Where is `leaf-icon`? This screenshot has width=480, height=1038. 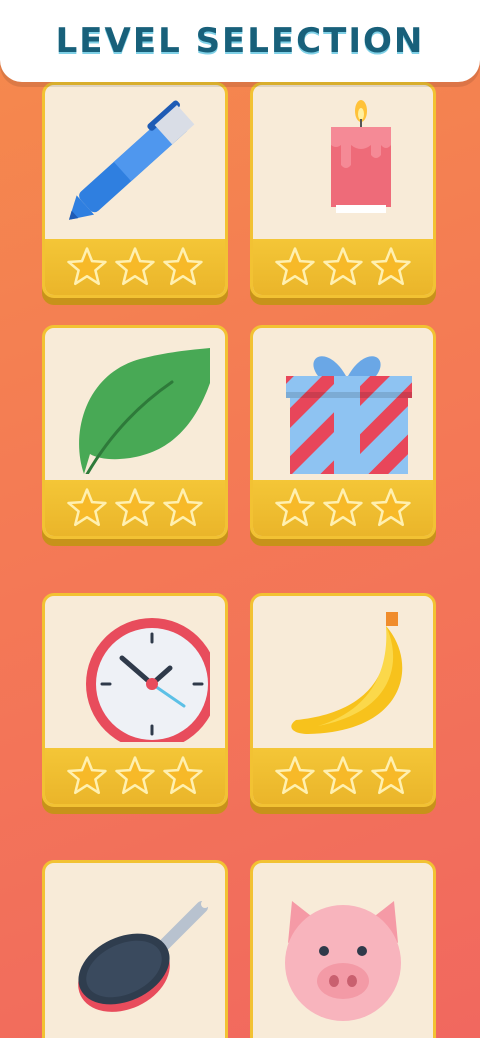 leaf-icon is located at coordinates (144, 410).